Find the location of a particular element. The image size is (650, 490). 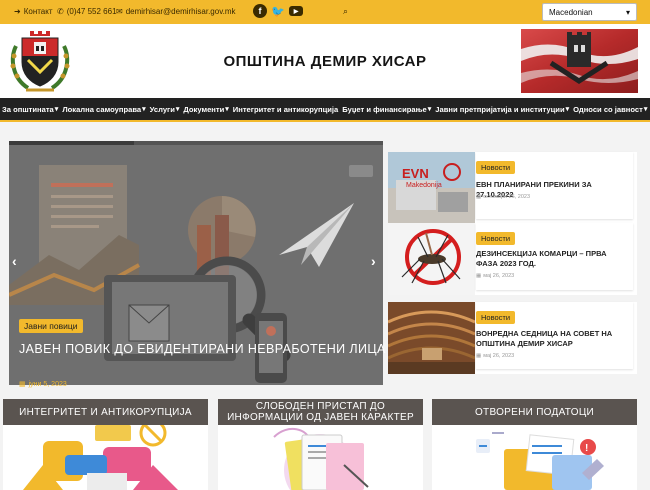

nav-item-label: Јавни претпријатија и институции is located at coordinates (500, 109).